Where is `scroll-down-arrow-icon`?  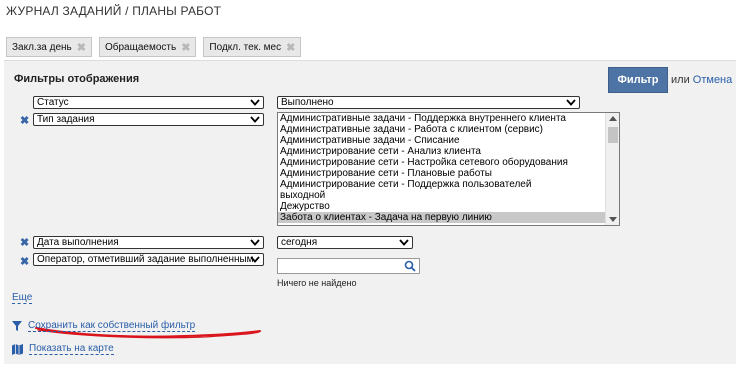 scroll-down-arrow-icon is located at coordinates (613, 219).